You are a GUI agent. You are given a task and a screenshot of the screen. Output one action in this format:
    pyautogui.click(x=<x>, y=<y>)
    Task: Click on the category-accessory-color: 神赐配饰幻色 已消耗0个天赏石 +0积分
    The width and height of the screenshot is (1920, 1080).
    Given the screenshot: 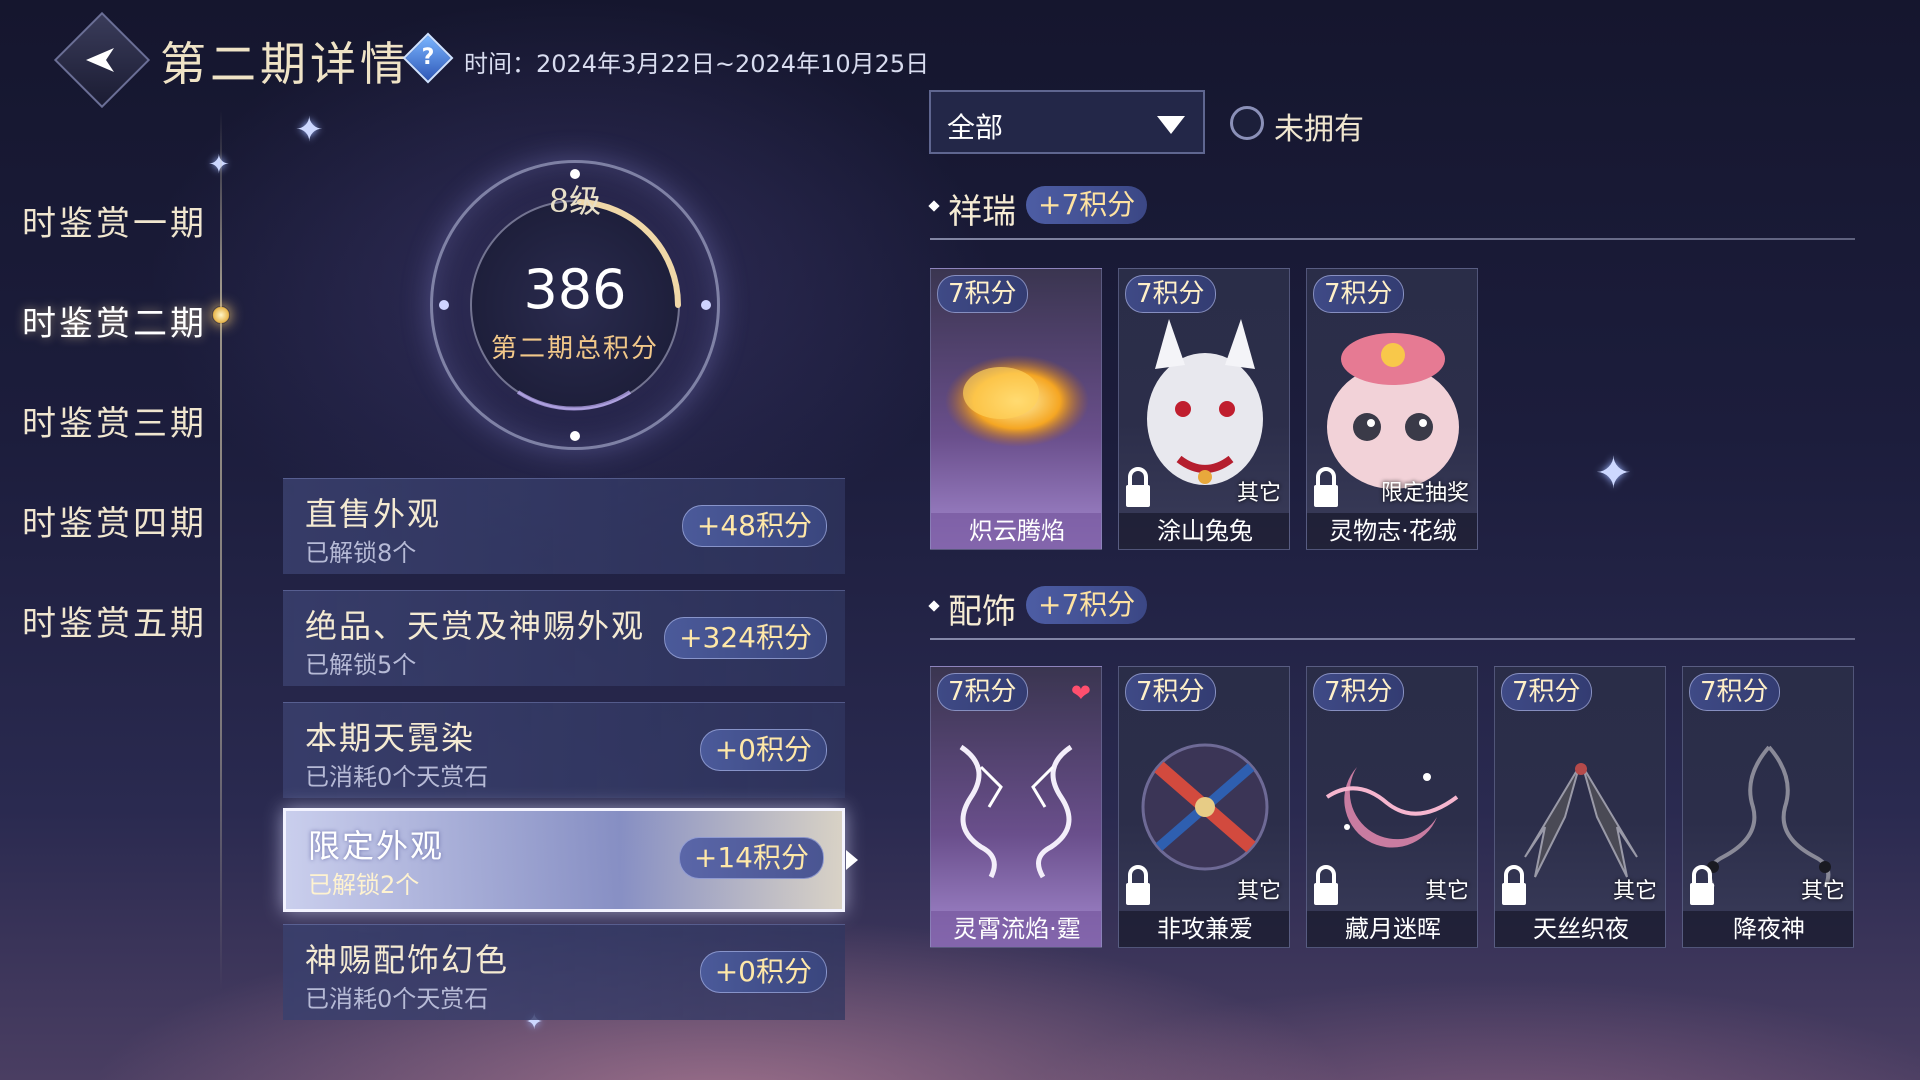 What is the action you would take?
    pyautogui.click(x=564, y=972)
    